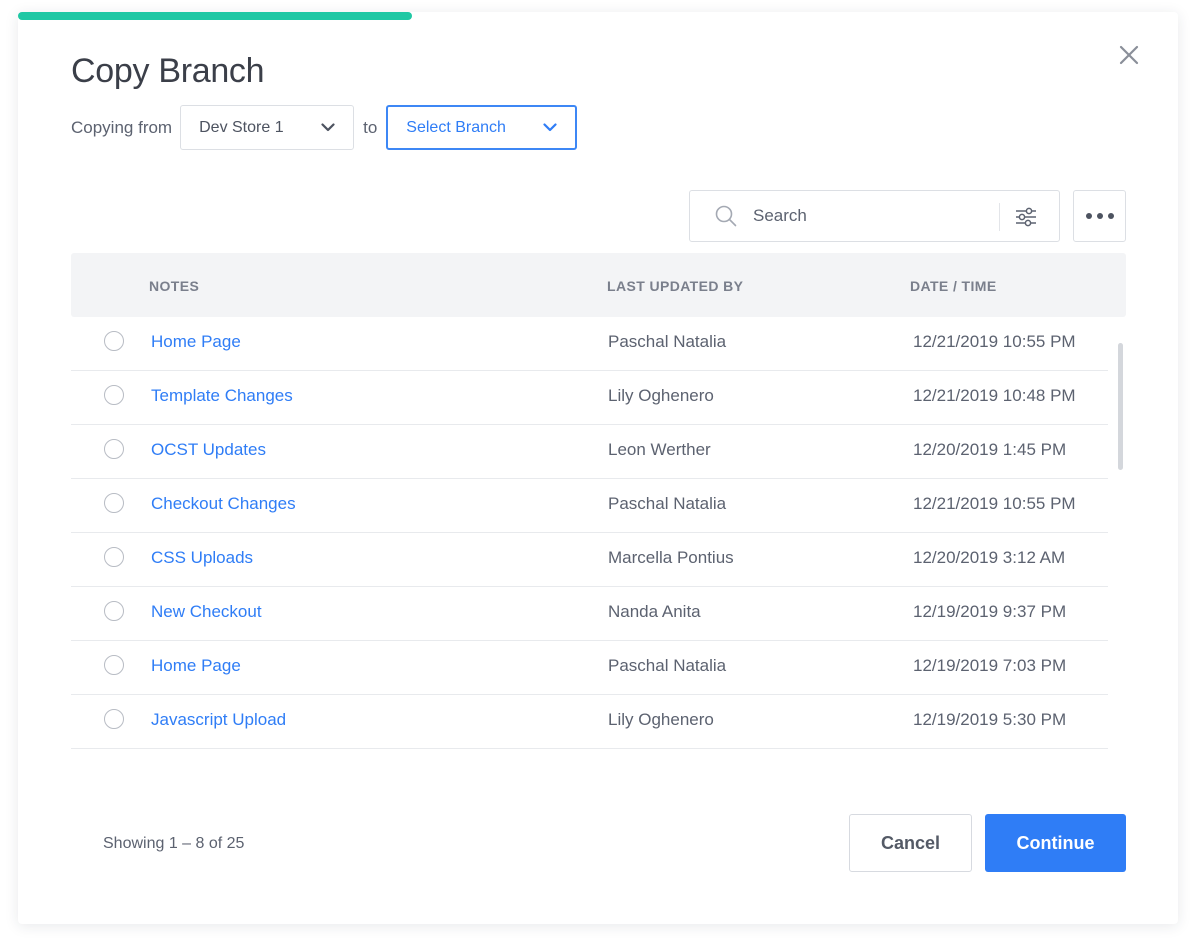 The image size is (1196, 948). What do you see at coordinates (122, 127) in the screenshot?
I see `copying-from-label: Copying from` at bounding box center [122, 127].